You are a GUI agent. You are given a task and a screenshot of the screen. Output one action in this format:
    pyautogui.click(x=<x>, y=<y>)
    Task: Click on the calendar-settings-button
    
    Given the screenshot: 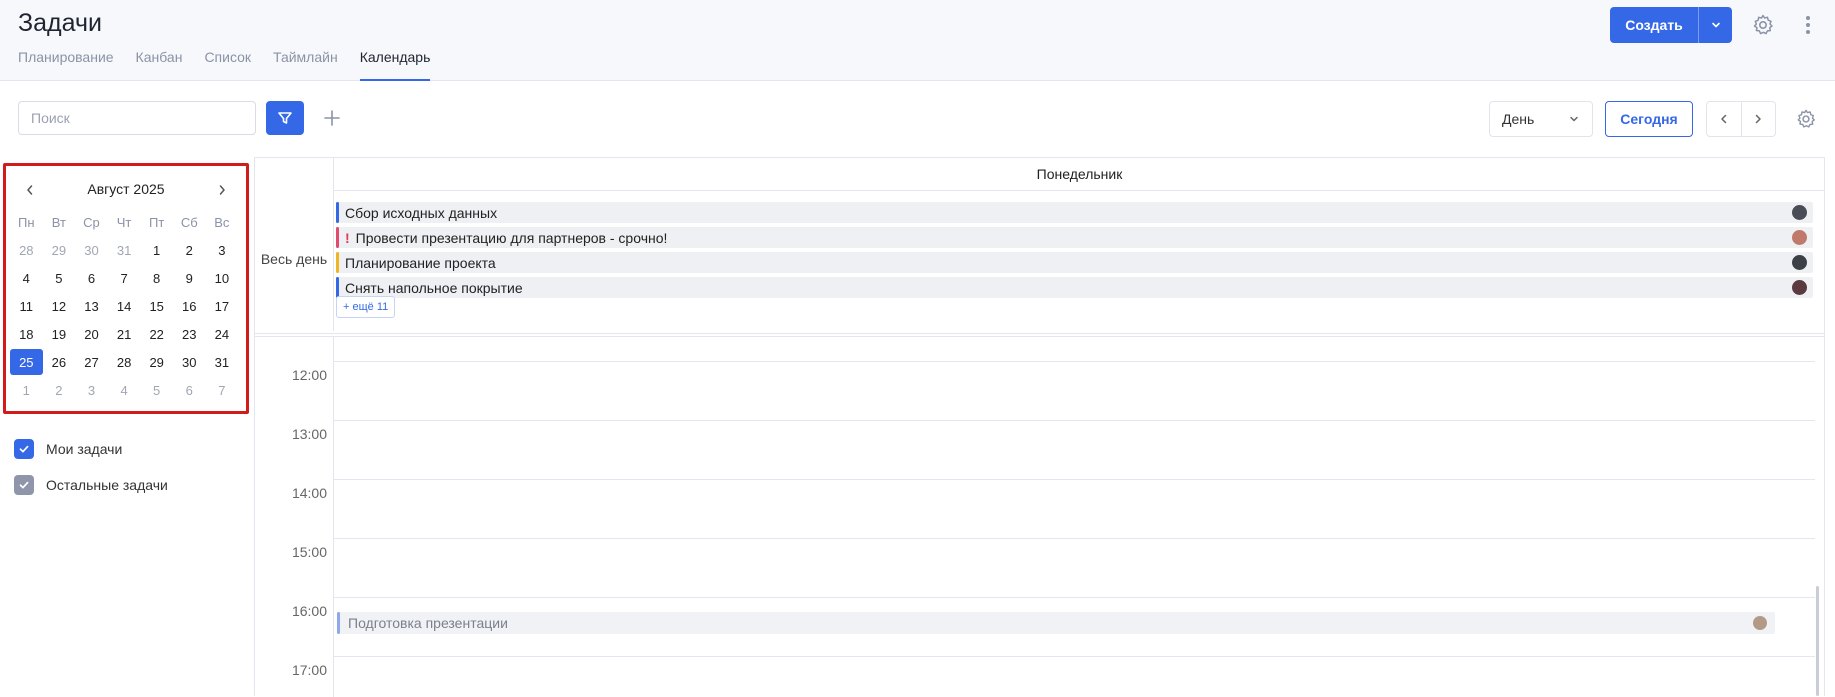 What is the action you would take?
    pyautogui.click(x=1806, y=119)
    